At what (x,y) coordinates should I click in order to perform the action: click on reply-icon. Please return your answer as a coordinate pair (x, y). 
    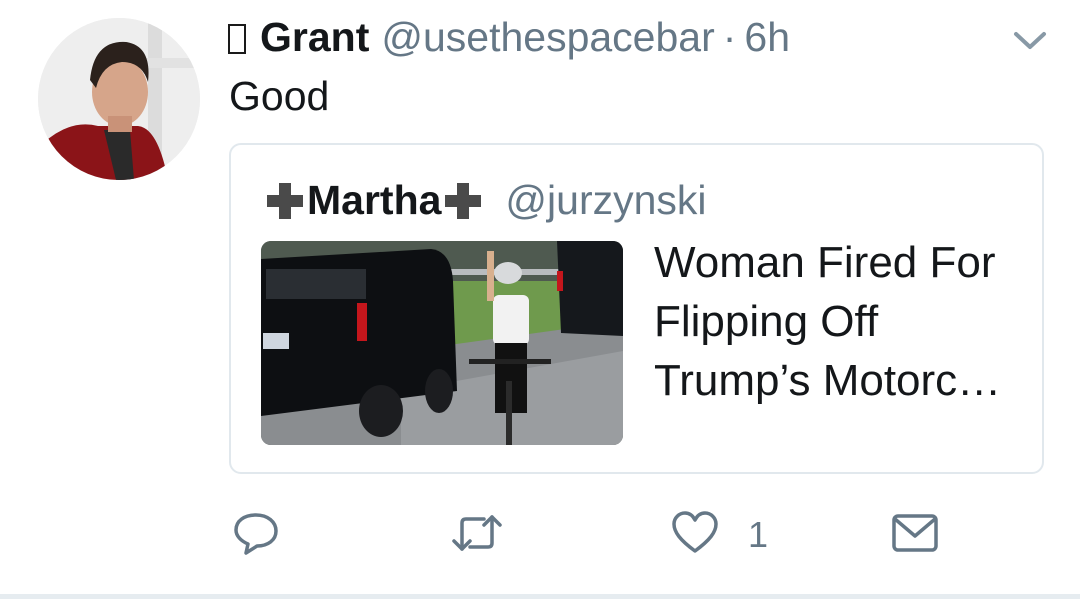
    Looking at the image, I should click on (256, 535).